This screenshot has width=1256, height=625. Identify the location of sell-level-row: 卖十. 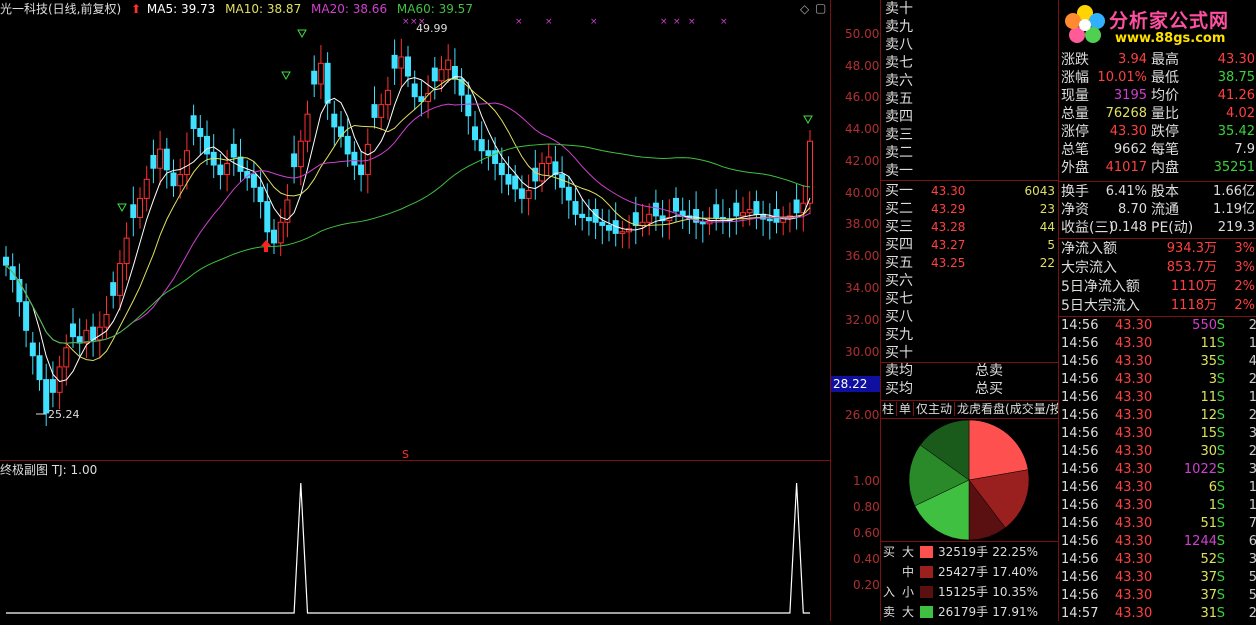
(971, 9).